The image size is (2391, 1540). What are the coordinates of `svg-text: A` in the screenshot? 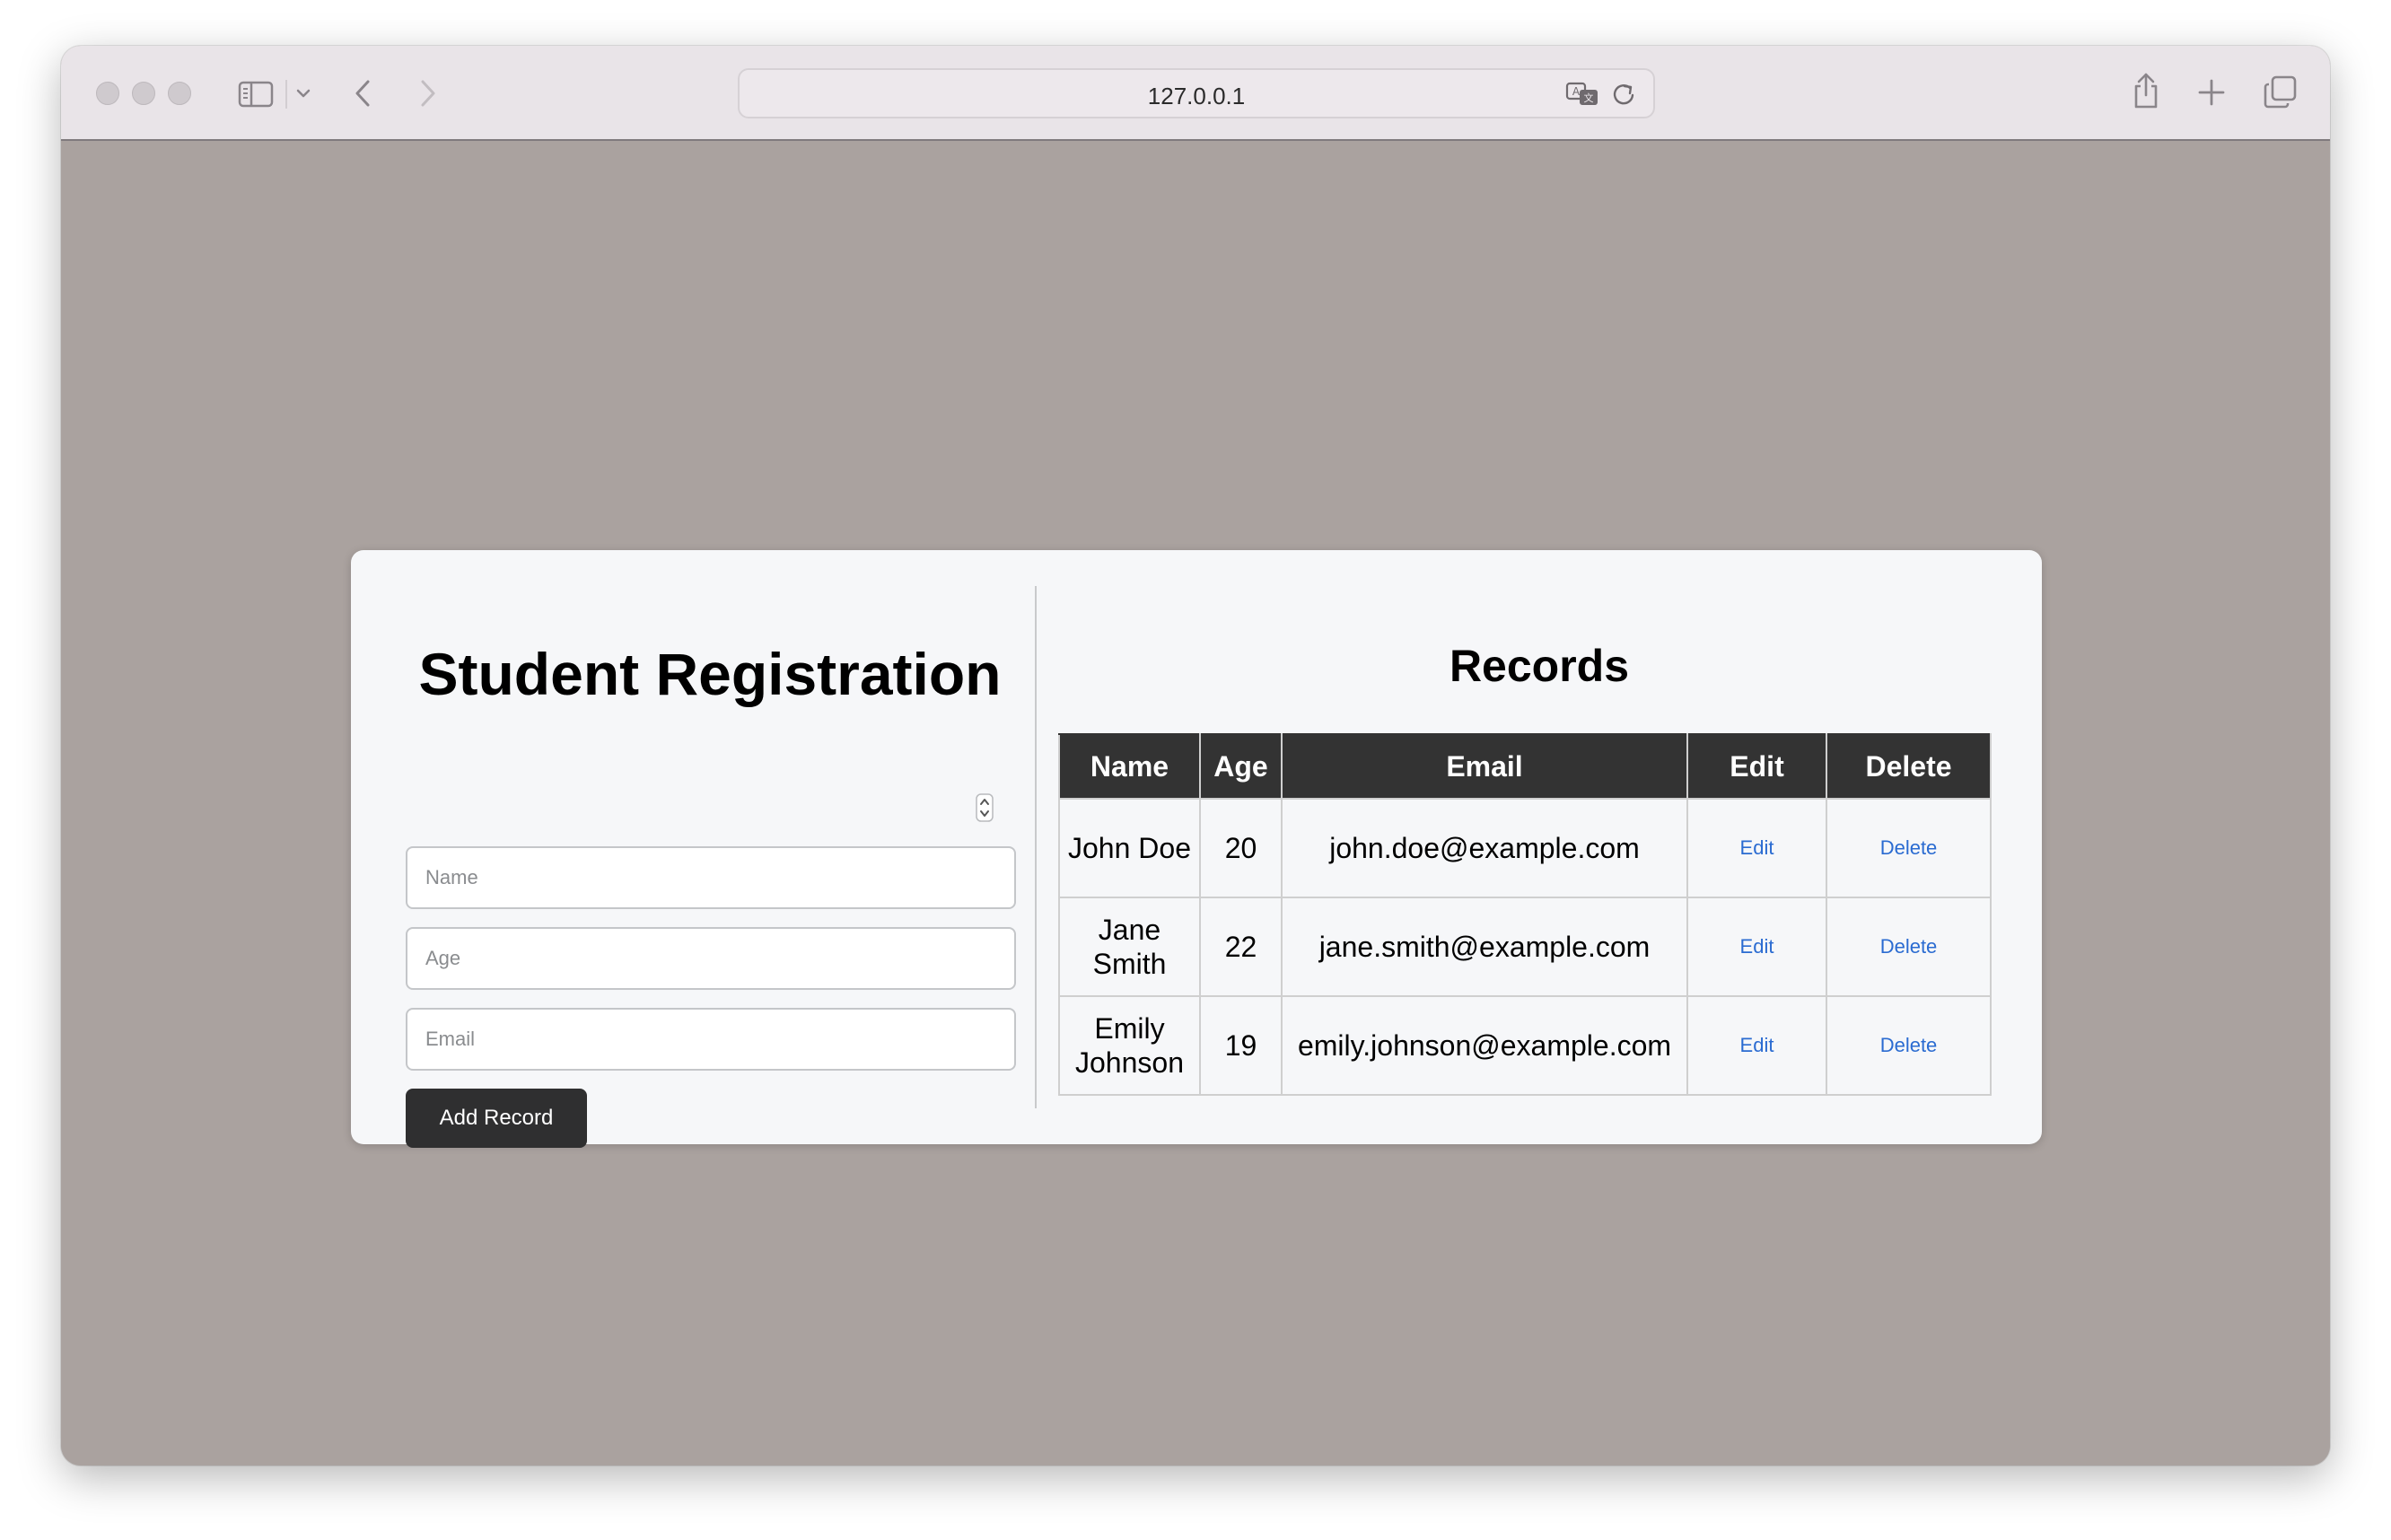 It's located at (1576, 91).